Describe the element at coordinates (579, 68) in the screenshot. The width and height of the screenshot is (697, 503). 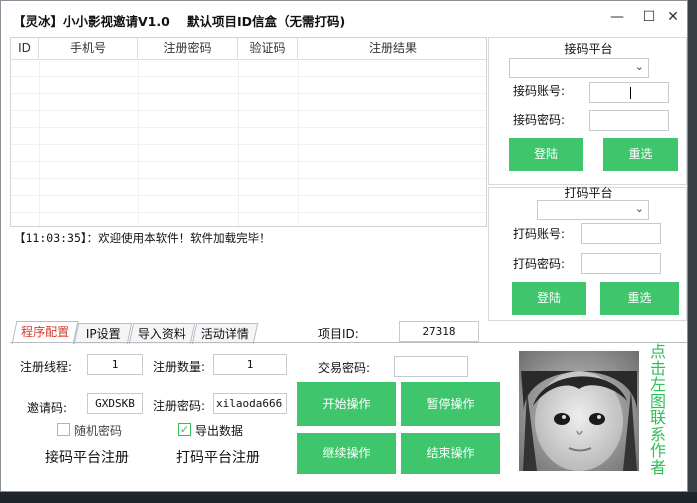
I see `sms-platform-select: ⌄` at that location.